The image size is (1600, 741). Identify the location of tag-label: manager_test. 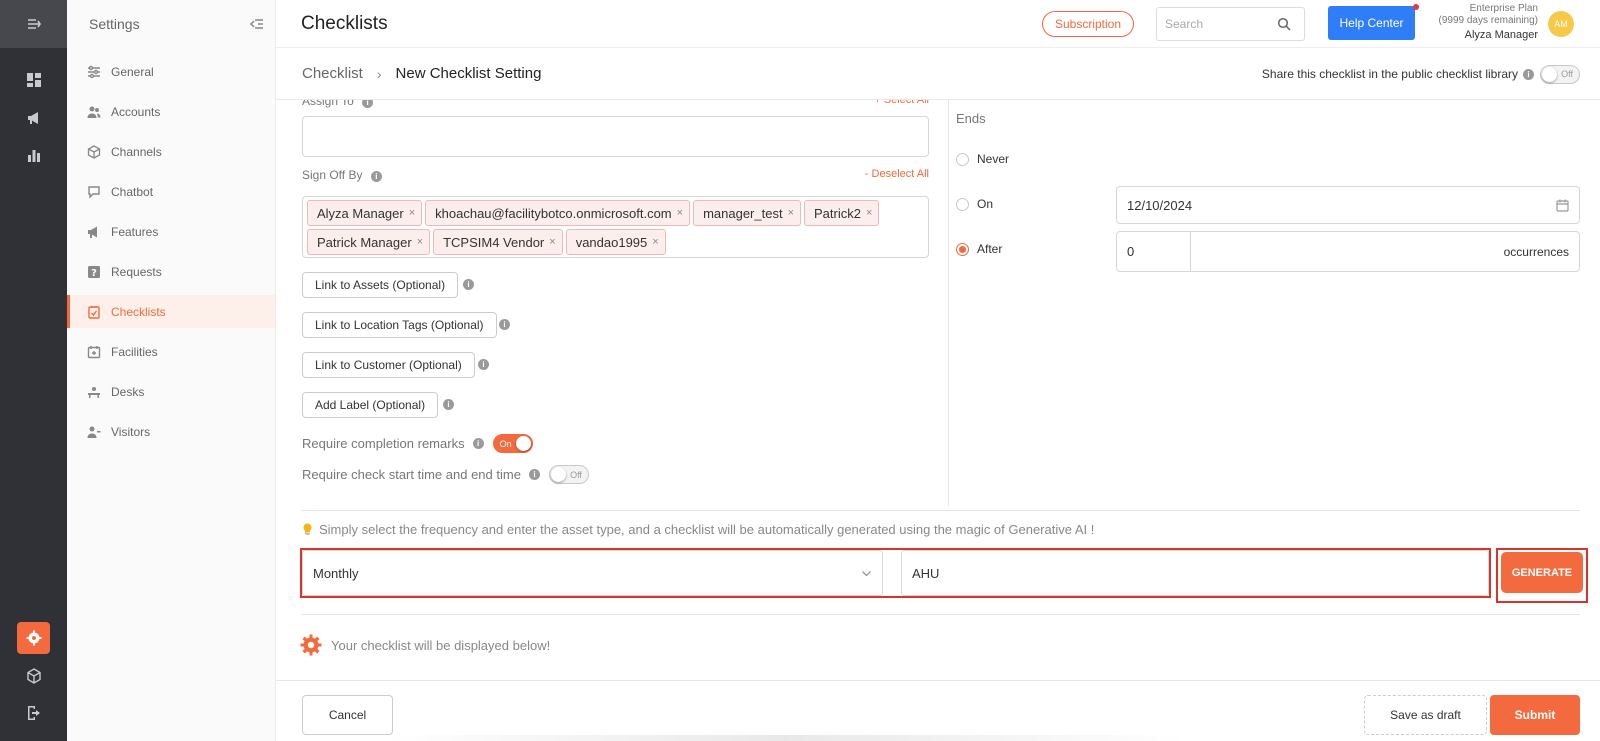
(743, 213).